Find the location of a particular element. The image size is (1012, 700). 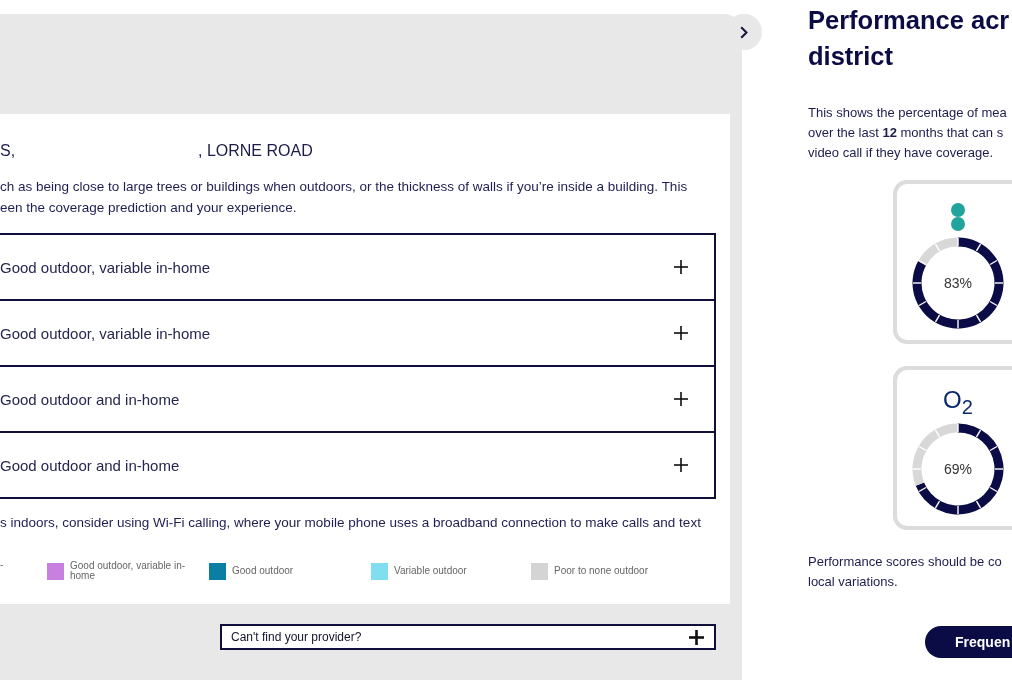

legend-label: Variable outdoor is located at coordinates (430, 571).